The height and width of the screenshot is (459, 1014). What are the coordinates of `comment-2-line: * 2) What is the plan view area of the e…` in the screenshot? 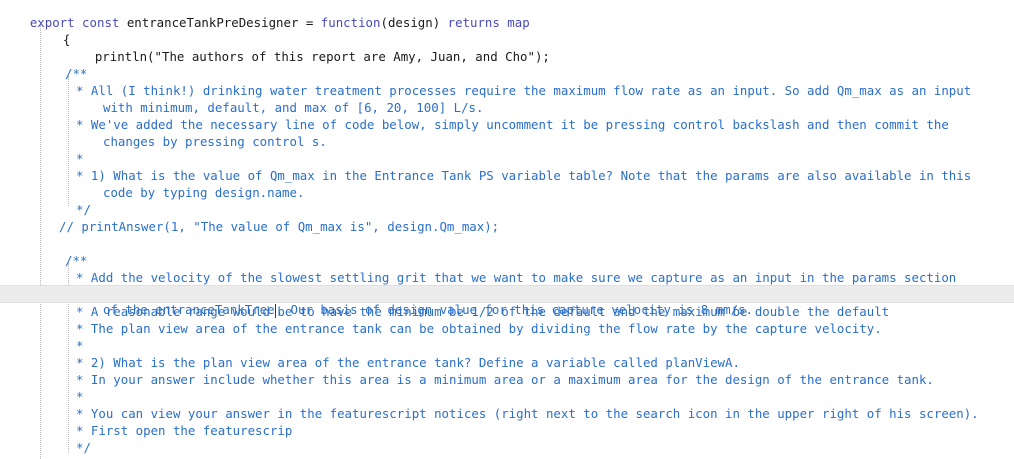 It's located at (408, 362).